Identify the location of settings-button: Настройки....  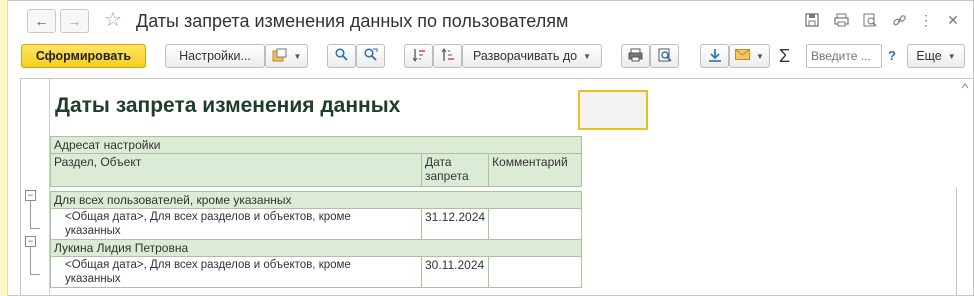
(215, 56).